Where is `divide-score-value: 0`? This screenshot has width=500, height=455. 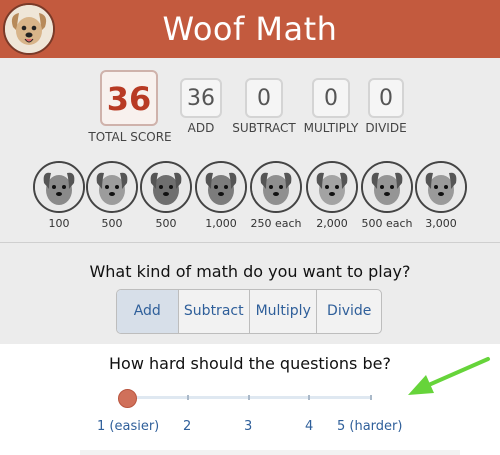
divide-score-value: 0 is located at coordinates (386, 98).